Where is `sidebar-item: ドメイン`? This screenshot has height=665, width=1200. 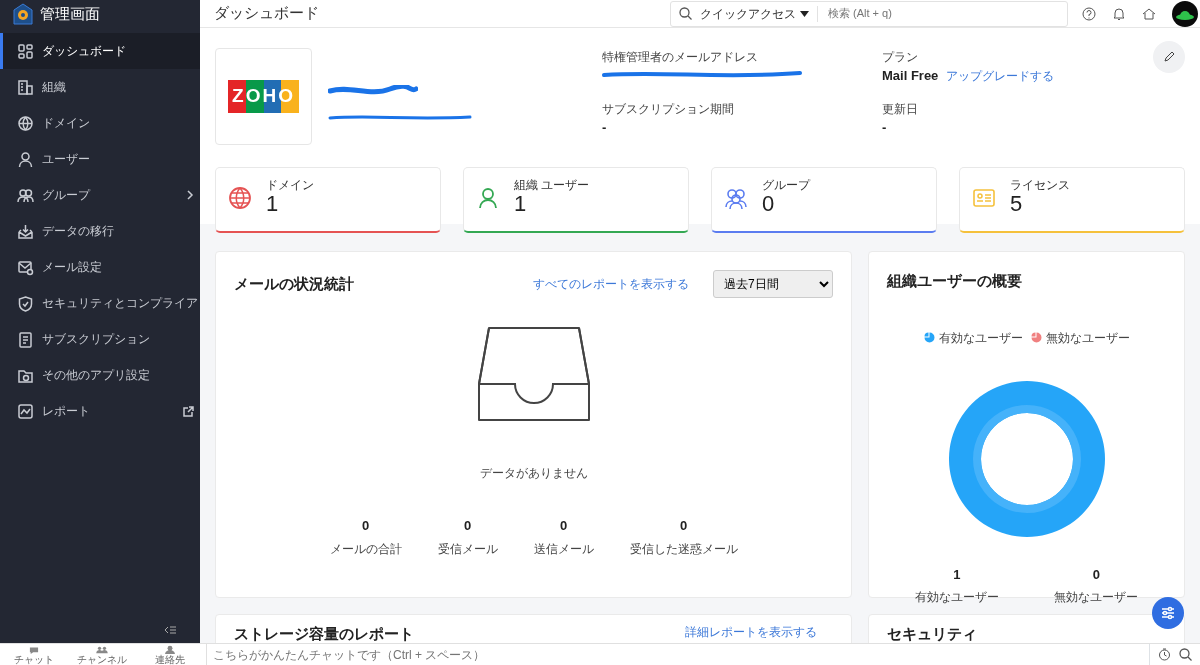 sidebar-item: ドメイン is located at coordinates (100, 123).